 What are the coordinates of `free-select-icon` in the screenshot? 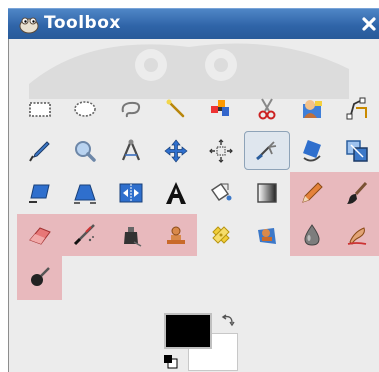 It's located at (130, 109).